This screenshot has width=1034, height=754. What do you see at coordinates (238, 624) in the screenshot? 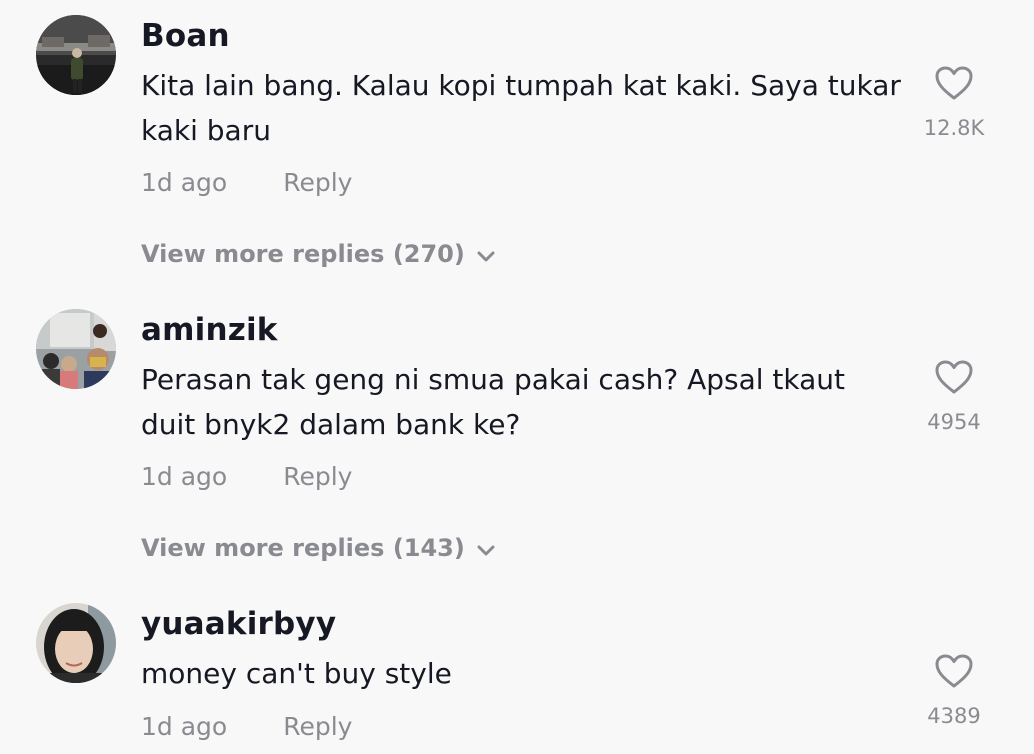
I see `comment-username: yuaakirbyy` at bounding box center [238, 624].